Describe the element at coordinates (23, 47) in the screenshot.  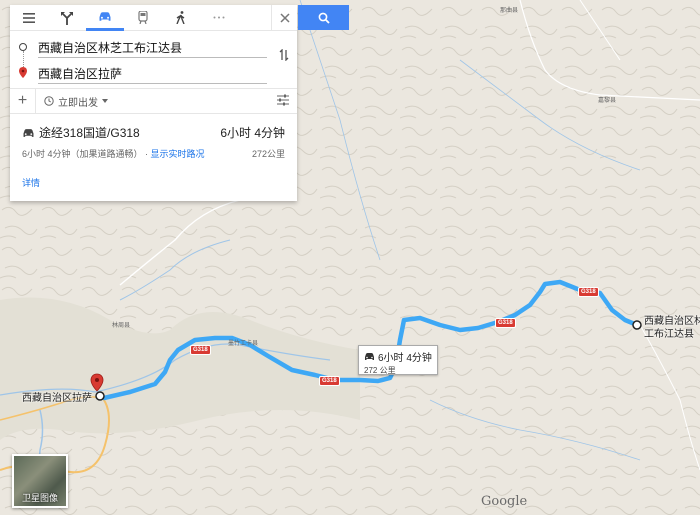
I see `origin-dot-icon` at that location.